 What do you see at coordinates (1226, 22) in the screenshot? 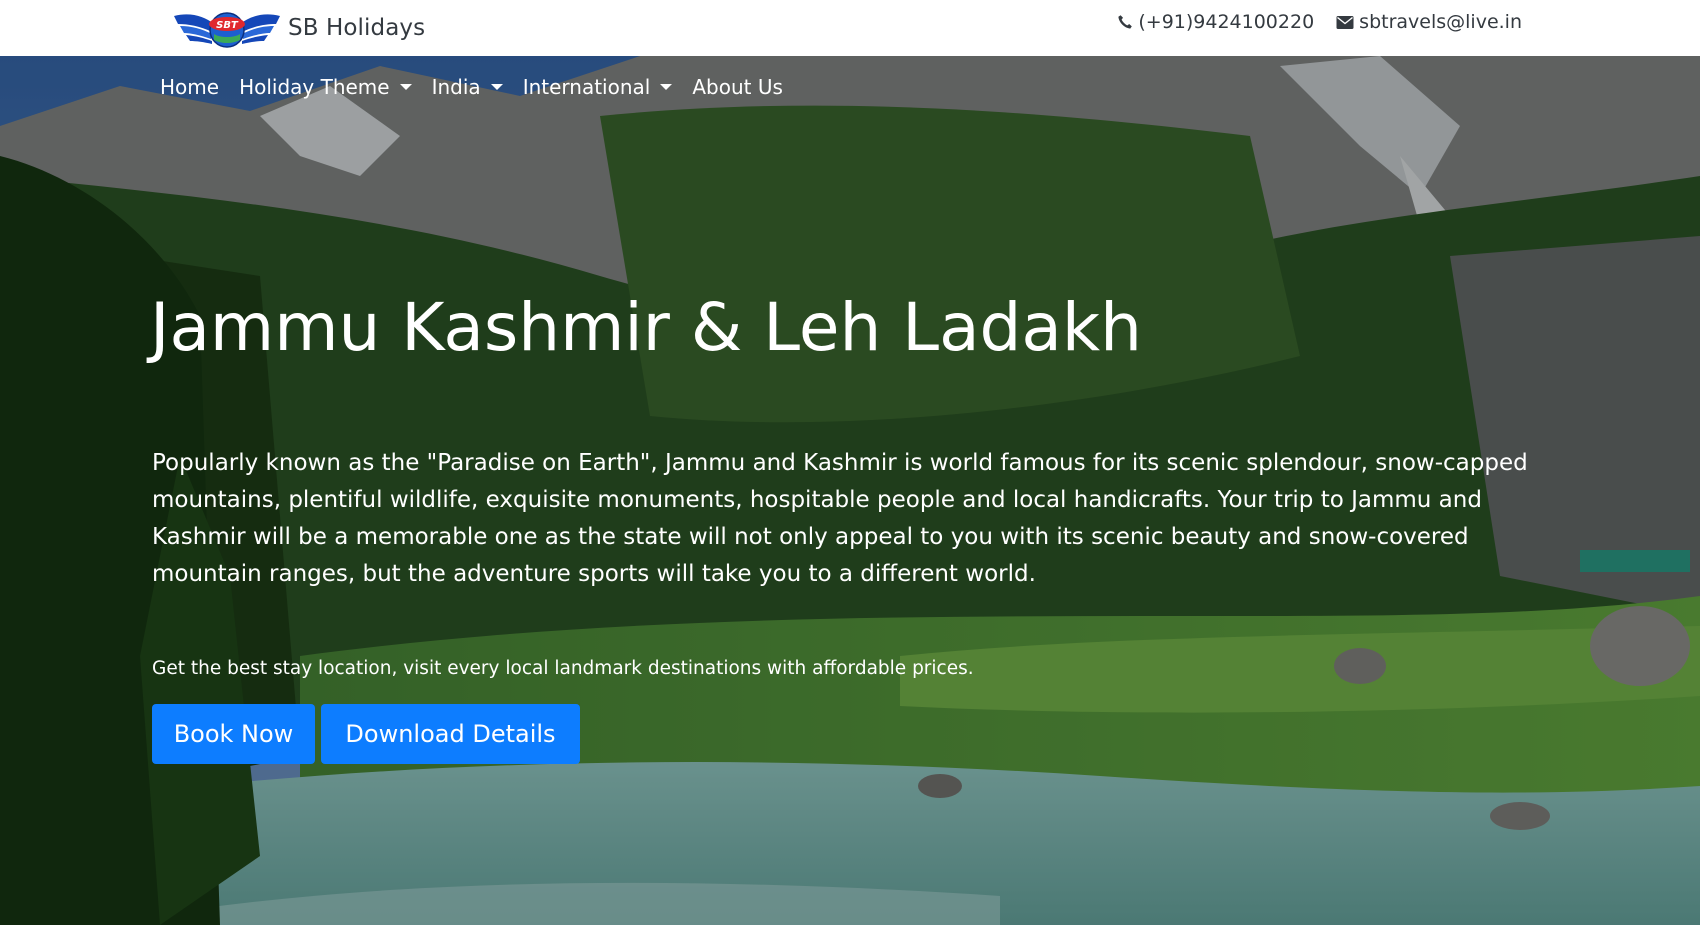
I see `phone-number: (+91)9424100220` at bounding box center [1226, 22].